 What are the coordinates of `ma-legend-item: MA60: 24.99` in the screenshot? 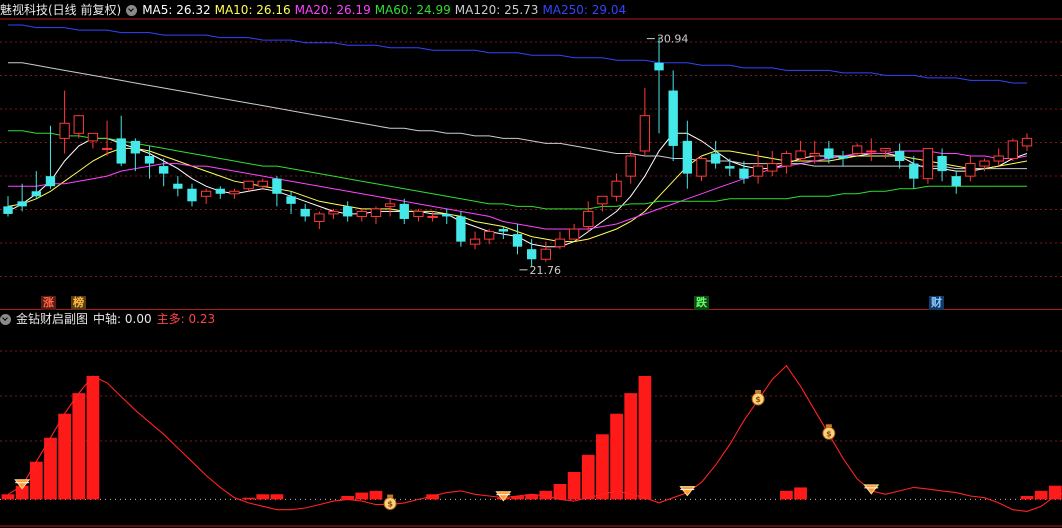 It's located at (412, 10).